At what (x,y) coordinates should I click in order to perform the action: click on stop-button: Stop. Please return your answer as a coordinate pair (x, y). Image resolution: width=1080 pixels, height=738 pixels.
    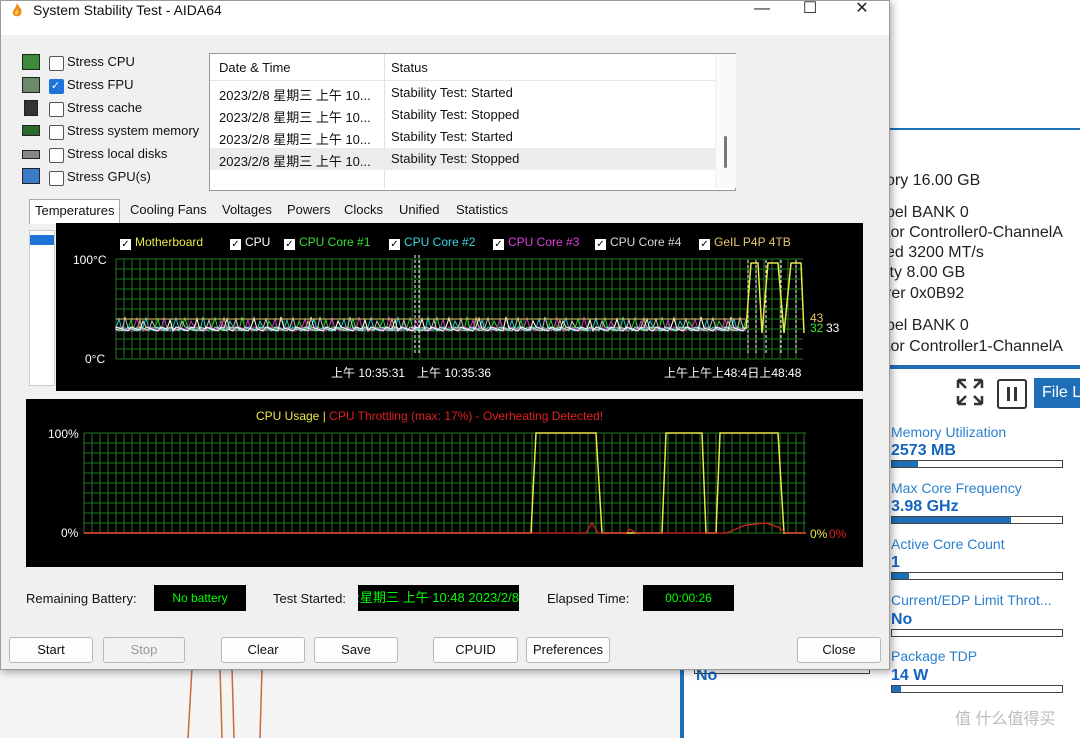
    Looking at the image, I should click on (144, 650).